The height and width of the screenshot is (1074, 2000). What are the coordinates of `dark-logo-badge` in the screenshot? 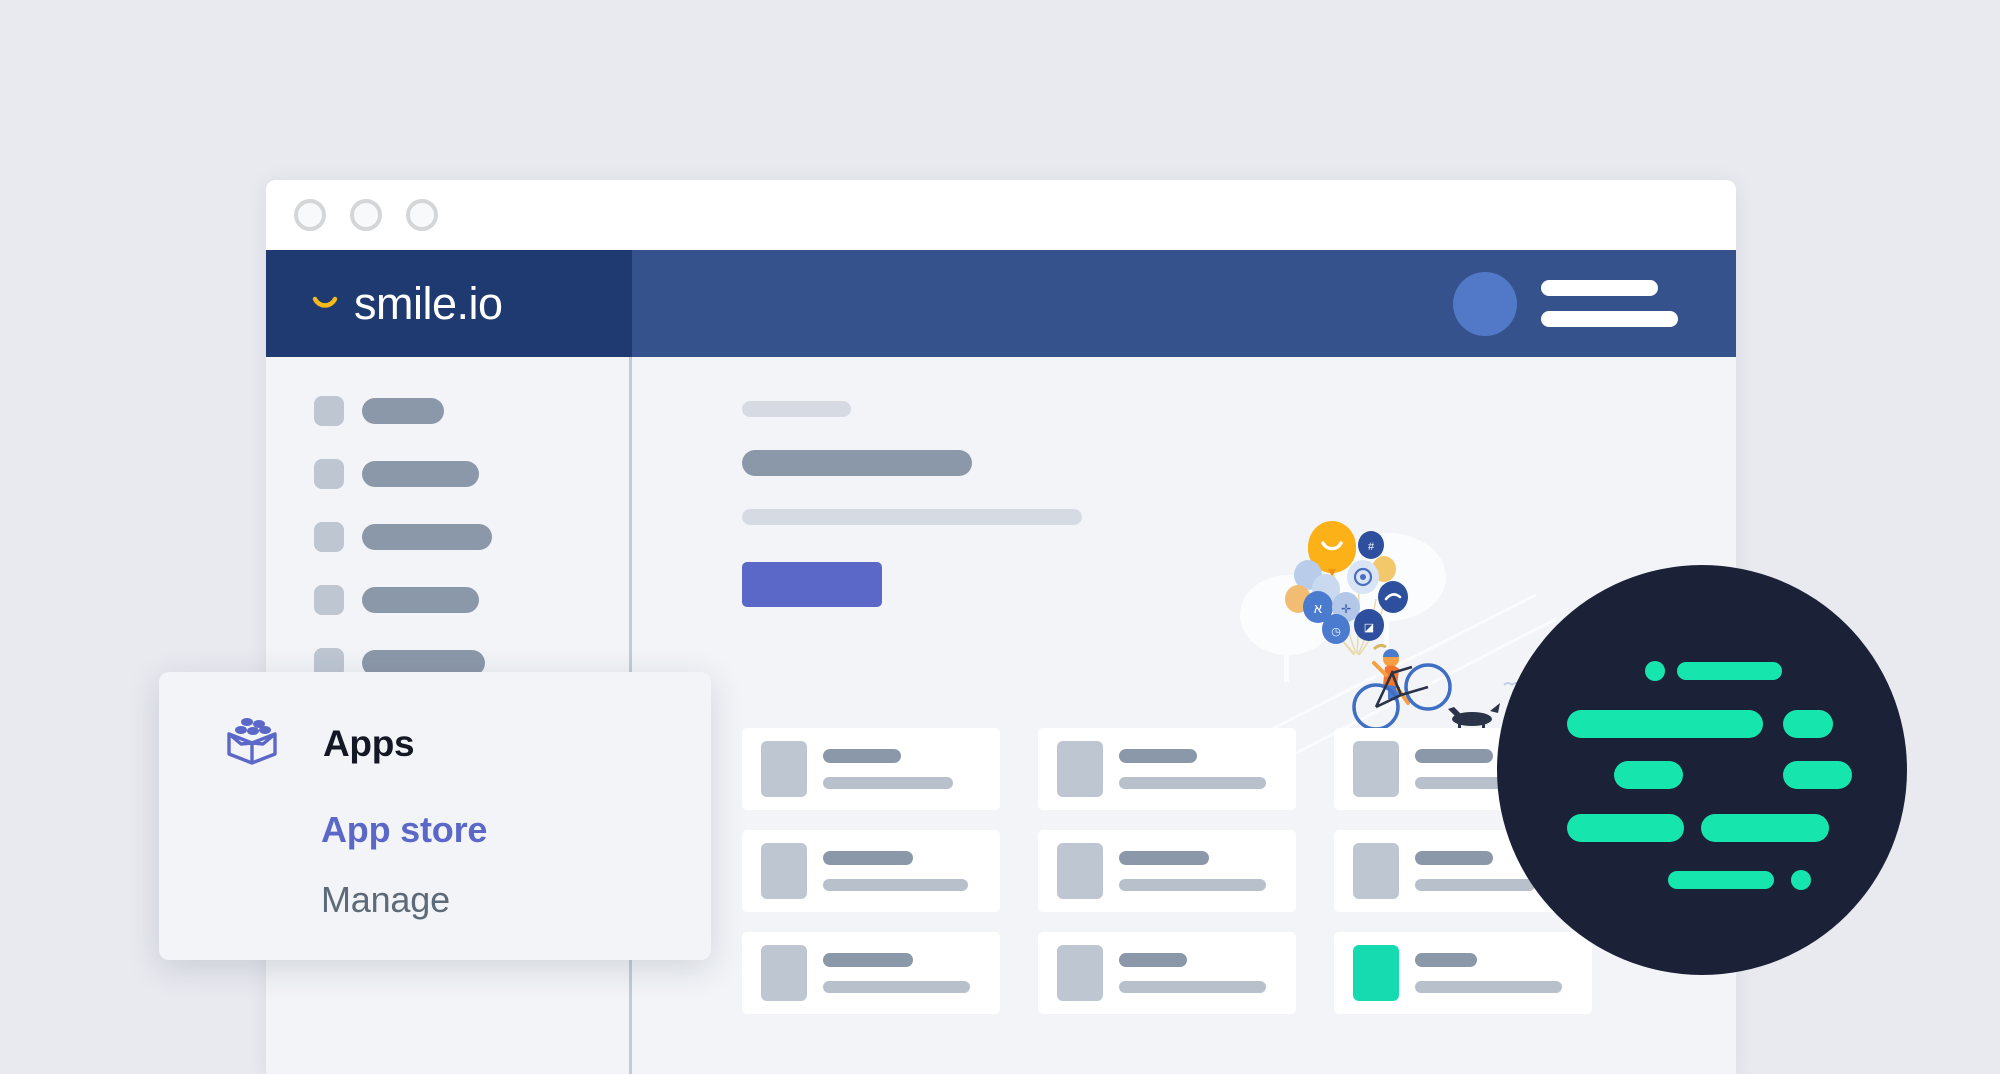 It's located at (1702, 770).